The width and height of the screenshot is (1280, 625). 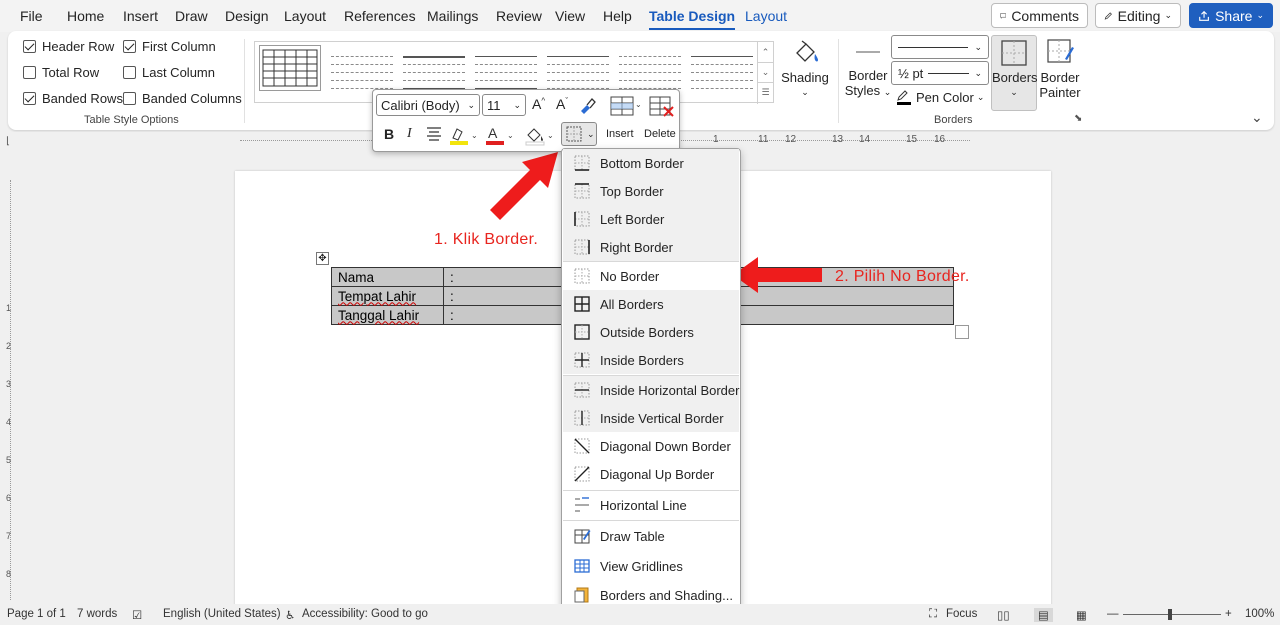 I want to click on border-styles-button: Border Styles ⌄, so click(x=868, y=69).